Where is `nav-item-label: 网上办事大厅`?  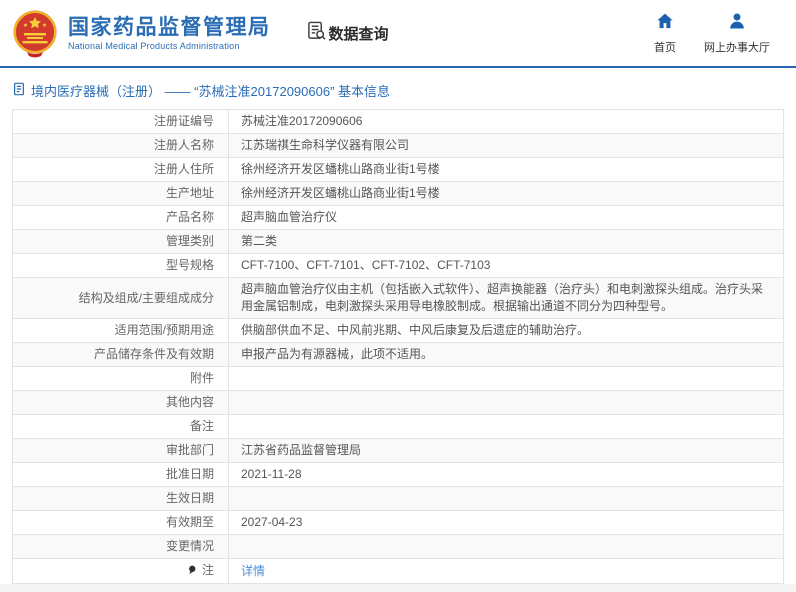 nav-item-label: 网上办事大厅 is located at coordinates (737, 48).